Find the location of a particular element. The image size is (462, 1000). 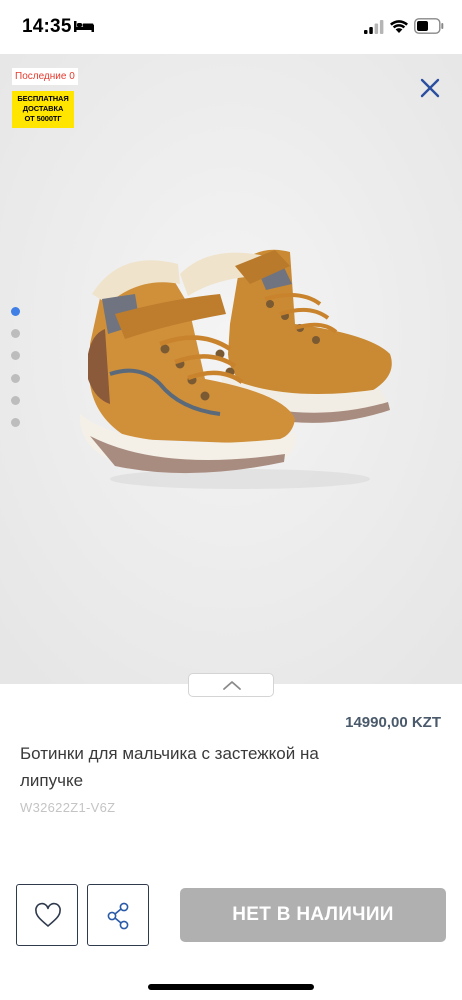

free-delivery-badge: БЕСПЛАТНАЯ ДОСТАВКА ОТ 5000ТГ is located at coordinates (43, 109).